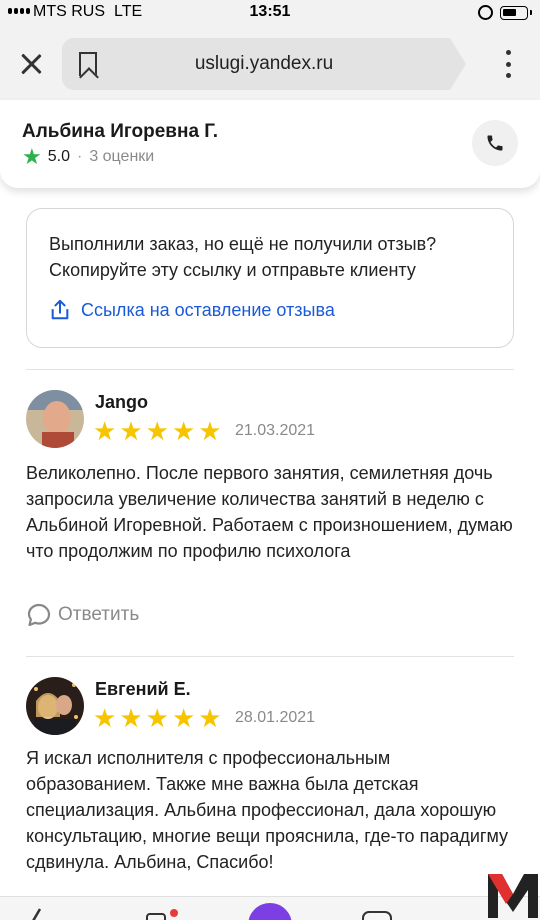  Describe the element at coordinates (121, 157) in the screenshot. I see `reviews-count-link: 3 оценки` at that location.